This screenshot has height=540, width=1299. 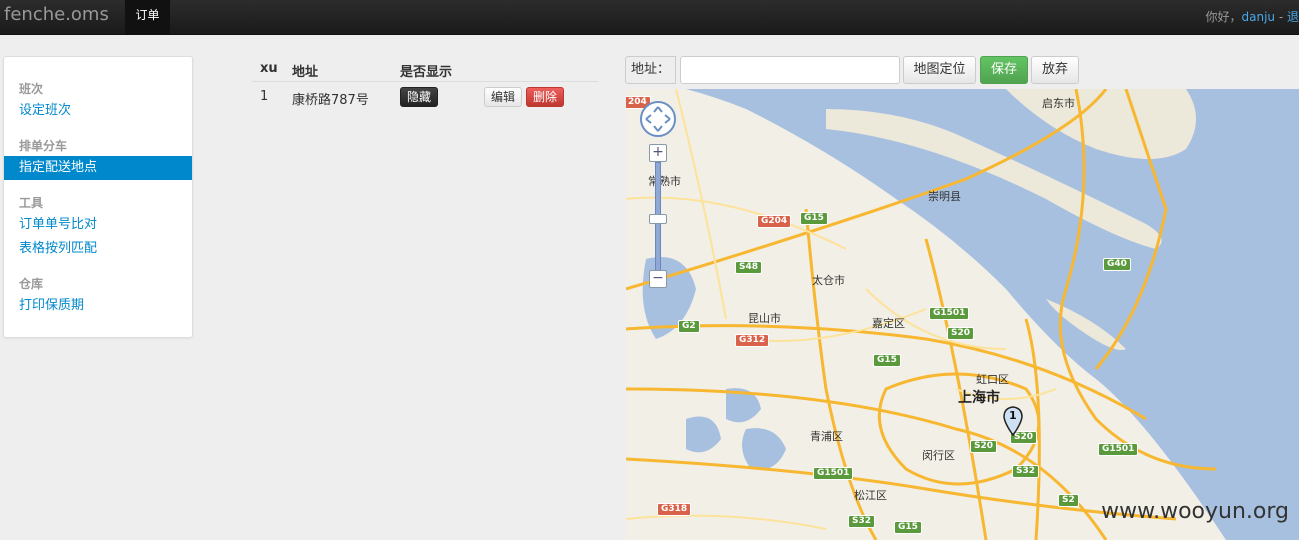 What do you see at coordinates (949, 313) in the screenshot?
I see `road-shield-g1501: G1501` at bounding box center [949, 313].